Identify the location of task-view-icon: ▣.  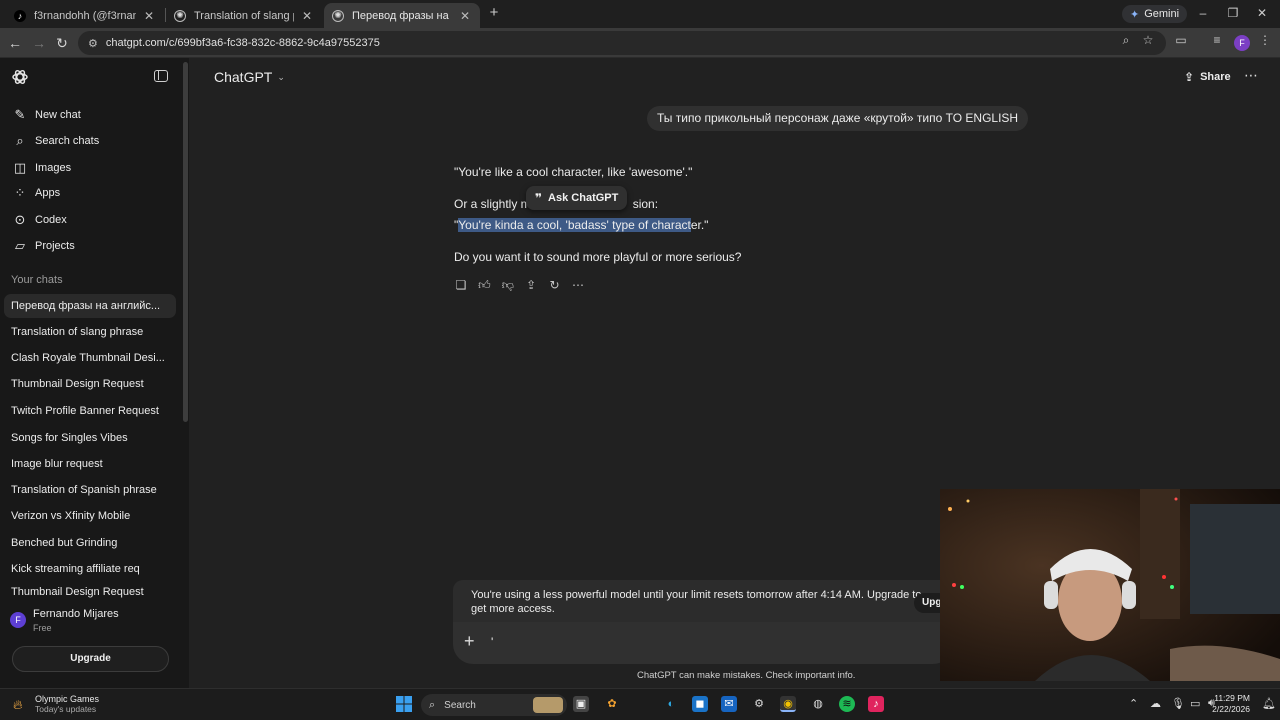
(581, 704).